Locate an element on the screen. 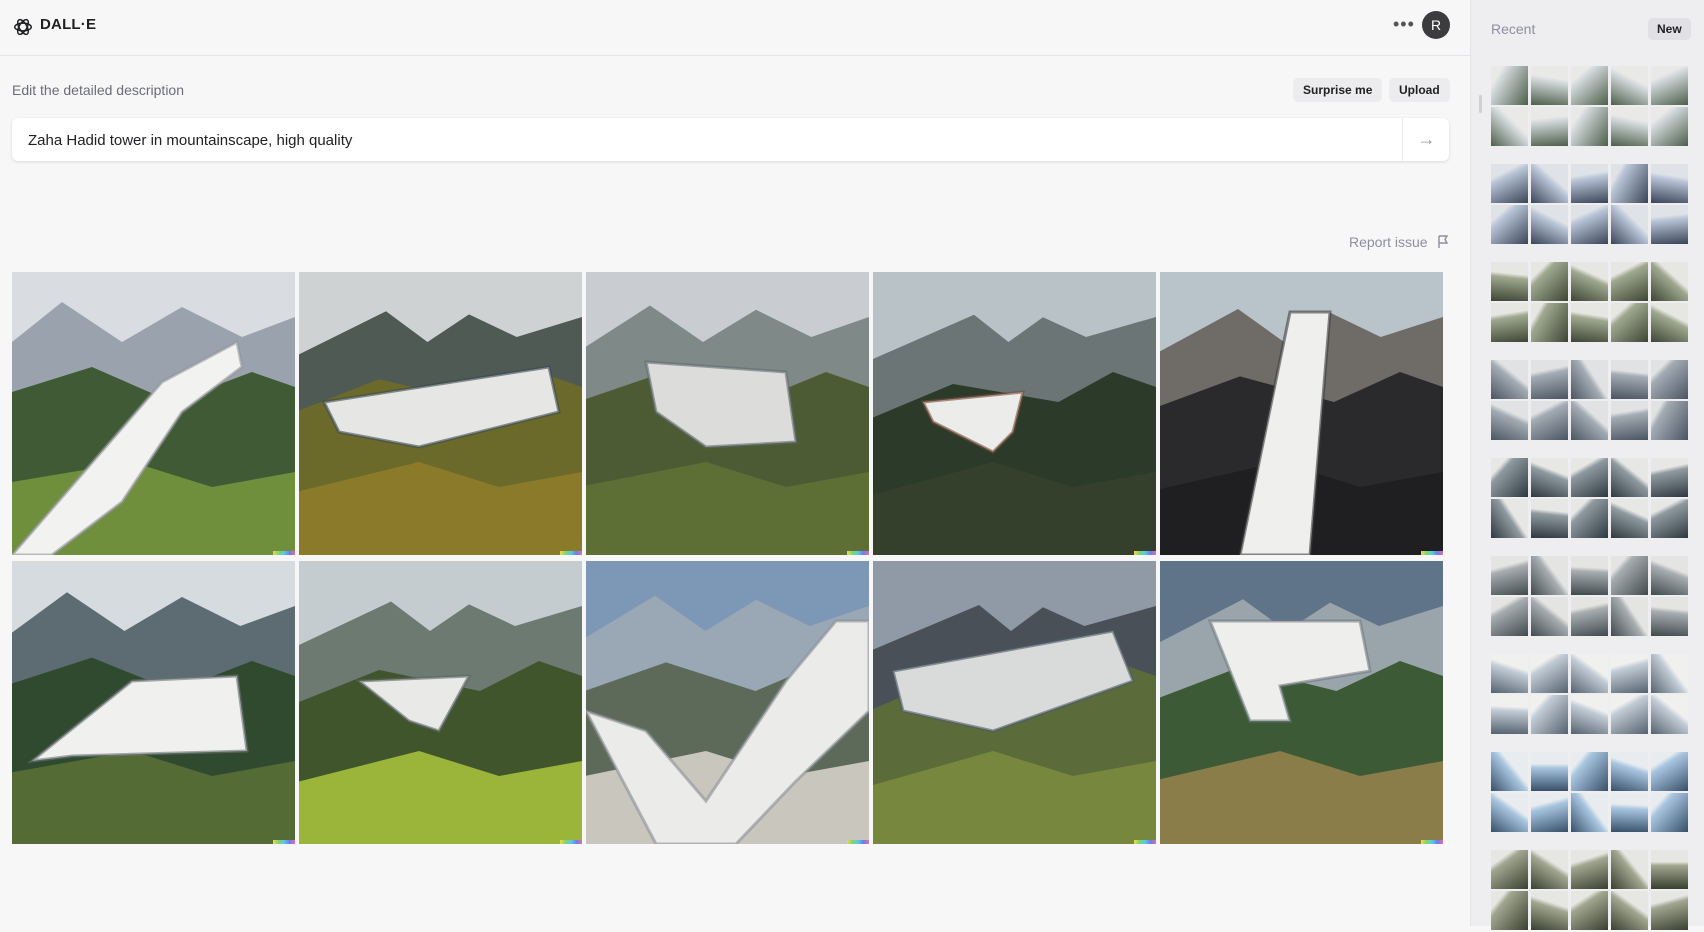  recent-title: Recent is located at coordinates (1513, 29).